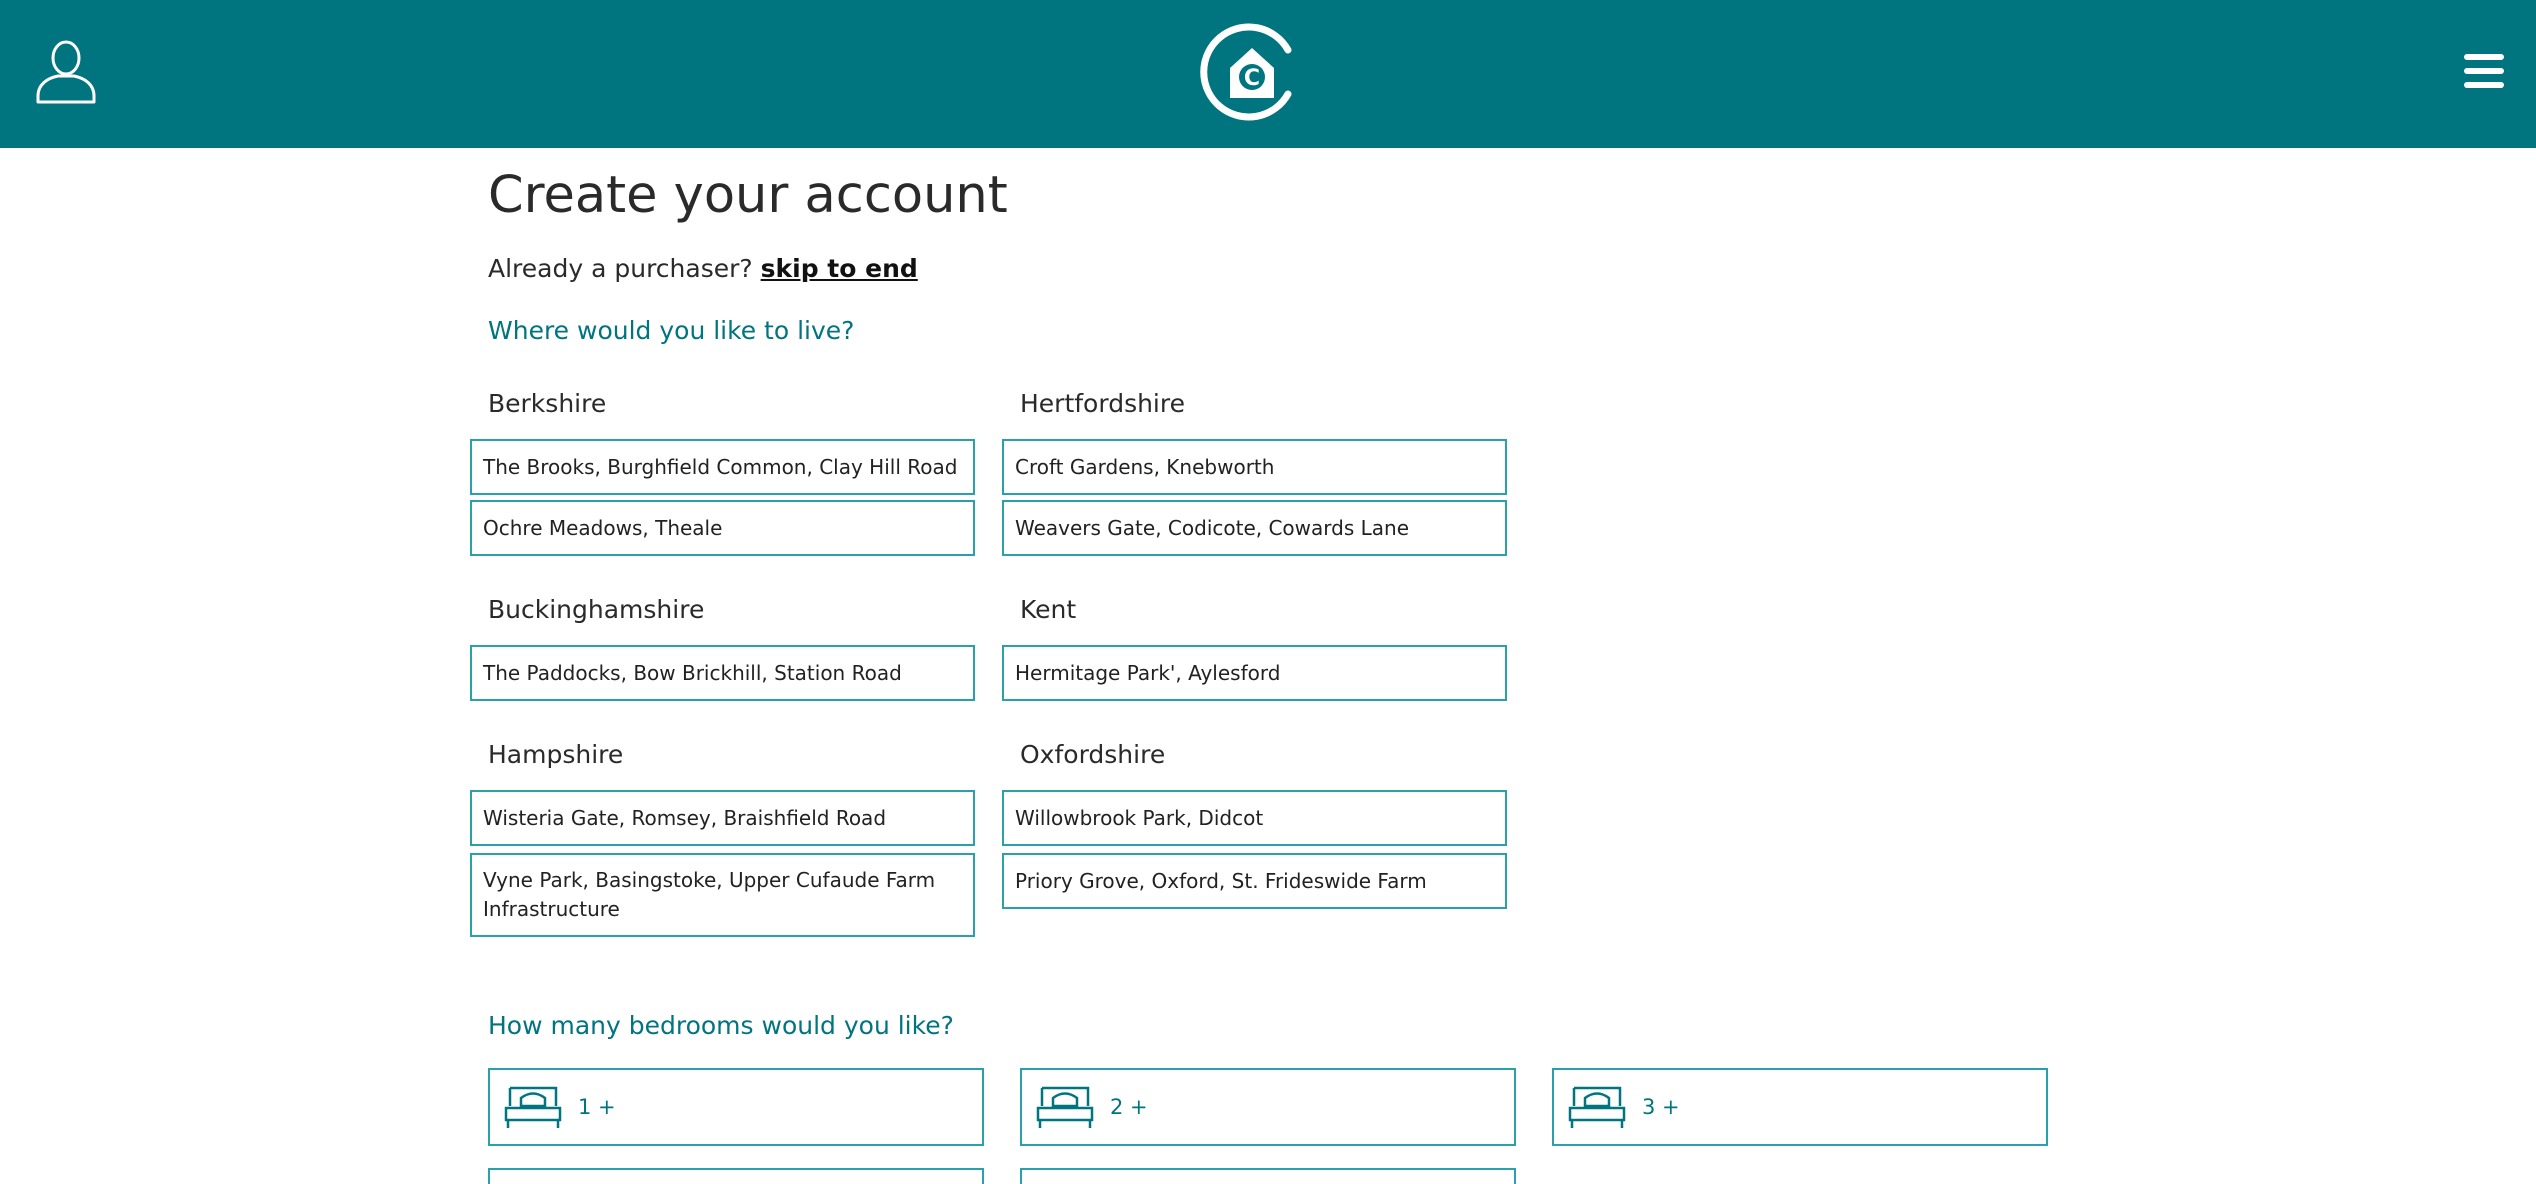 This screenshot has height=1184, width=2536. Describe the element at coordinates (1254, 673) in the screenshot. I see `development-option: Hermitage Park', Aylesford` at that location.